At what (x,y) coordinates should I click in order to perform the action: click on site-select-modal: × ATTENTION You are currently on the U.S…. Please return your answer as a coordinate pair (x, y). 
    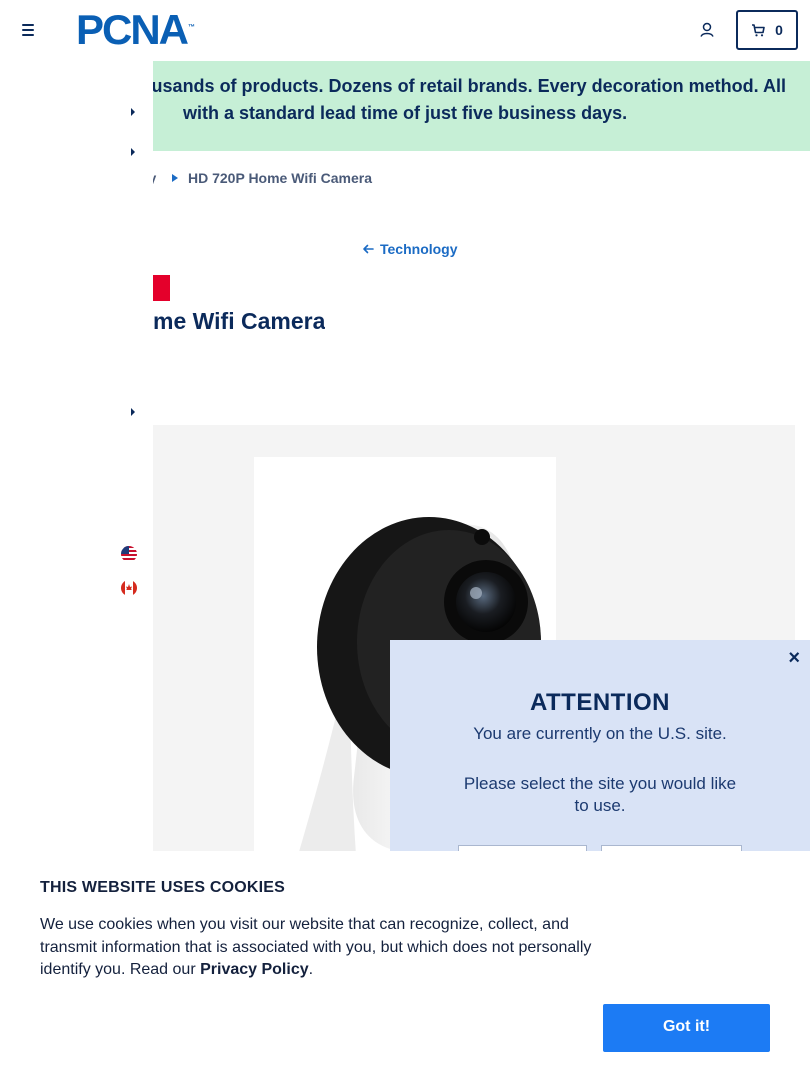
    Looking at the image, I should click on (600, 757).